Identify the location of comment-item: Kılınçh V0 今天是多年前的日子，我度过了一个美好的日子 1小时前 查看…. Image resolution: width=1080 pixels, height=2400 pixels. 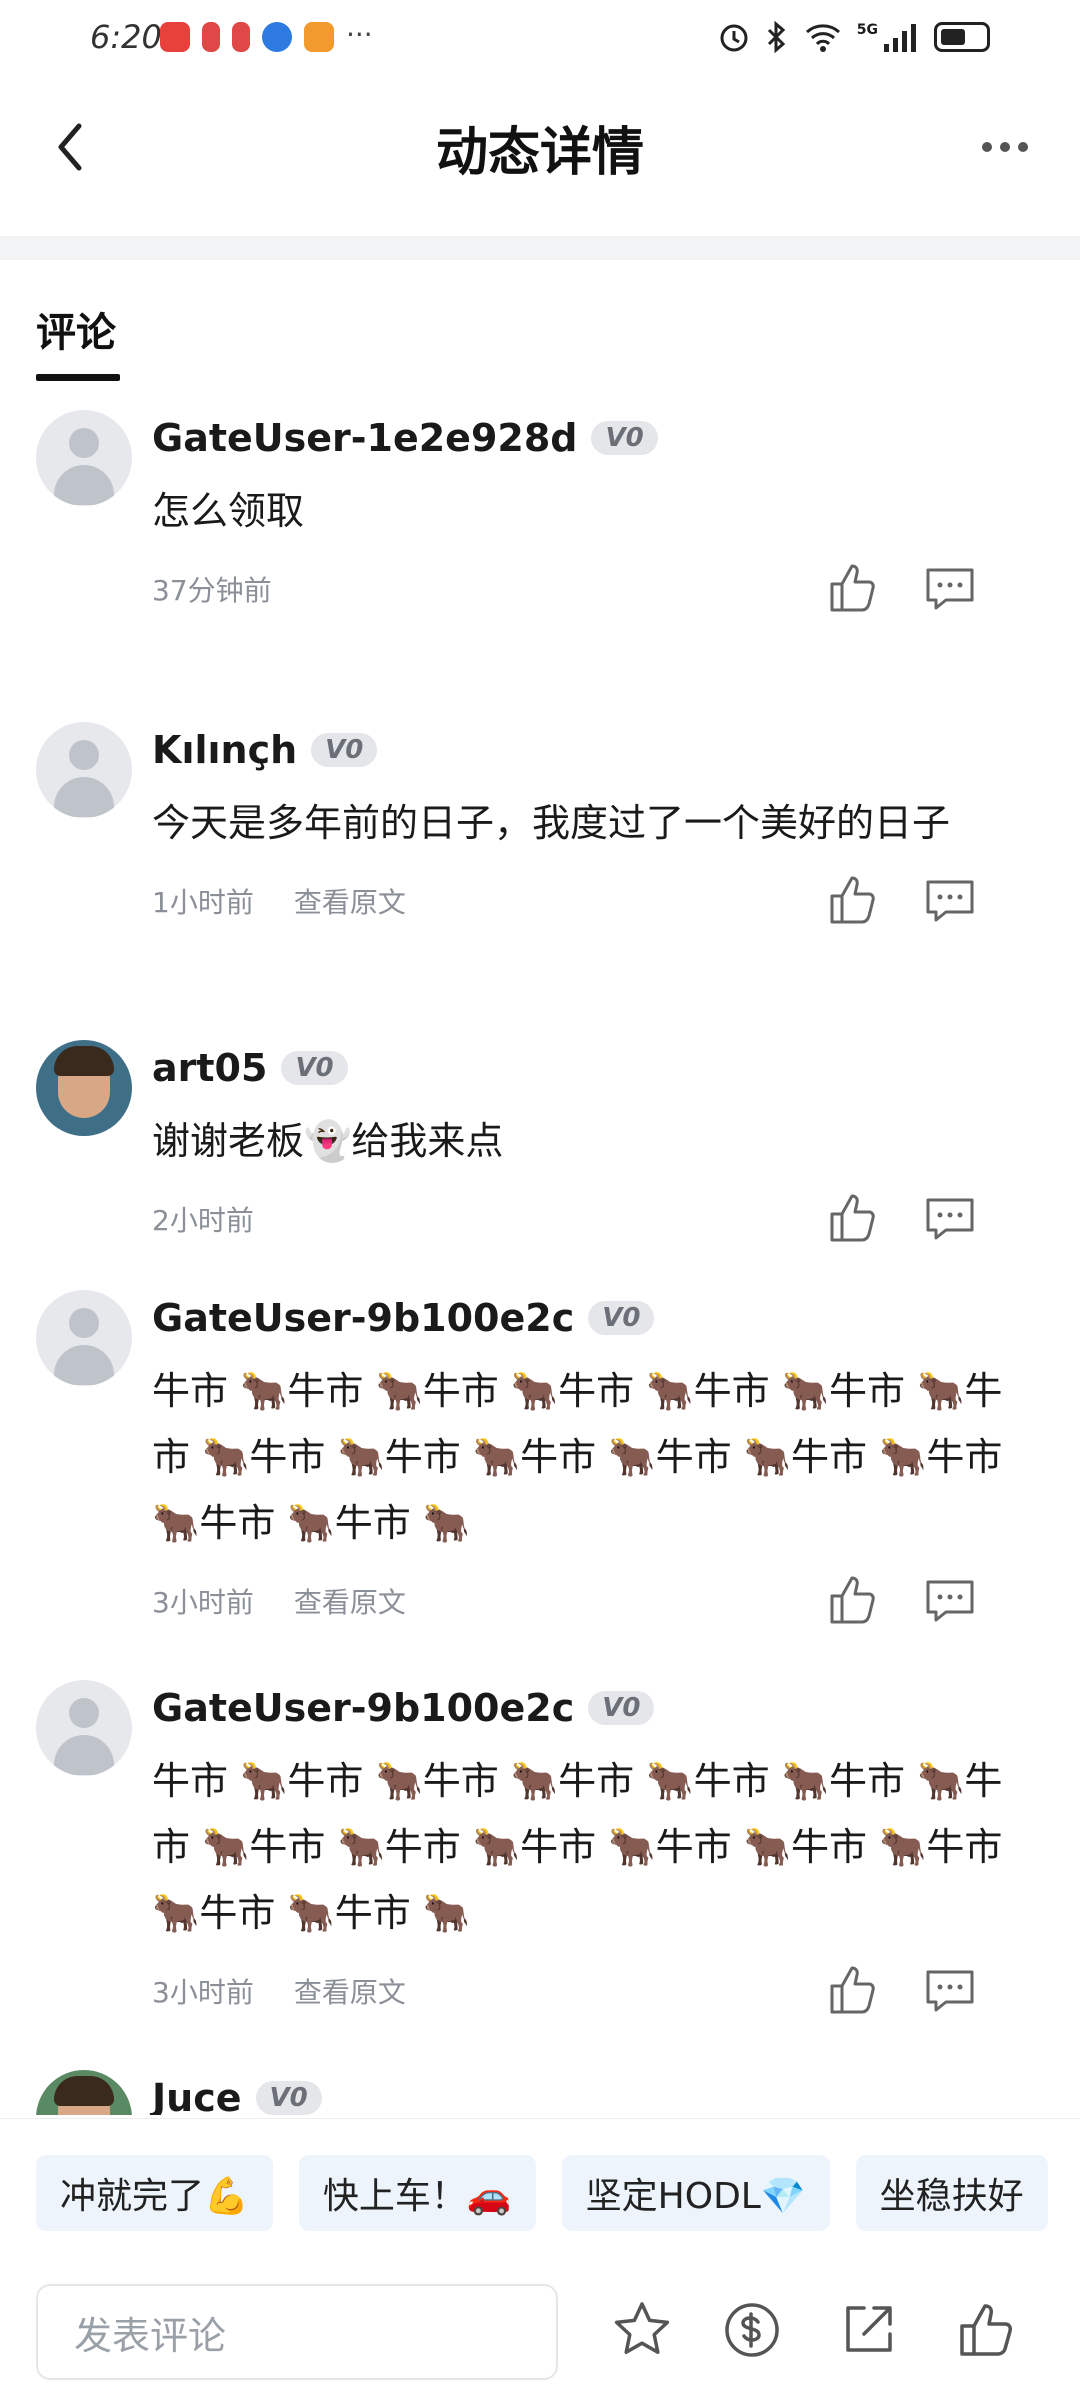
(540, 881).